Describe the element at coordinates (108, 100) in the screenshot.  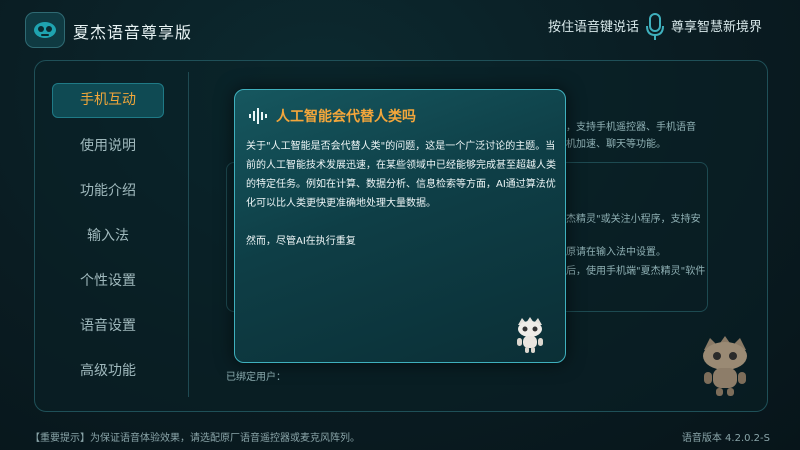
I see `sidebar-item-phone-interaction: 手机互动` at that location.